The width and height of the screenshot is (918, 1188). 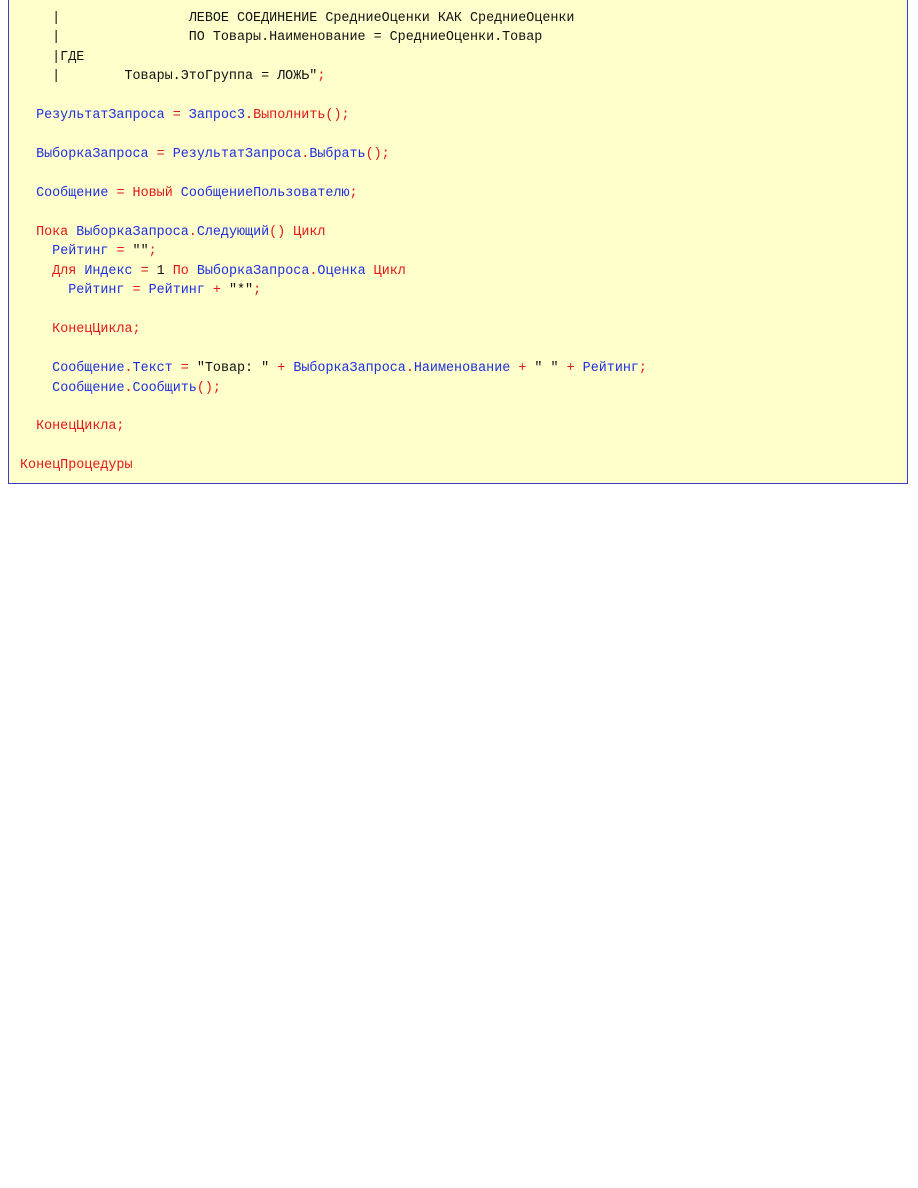 I want to click on code-token: Текст, so click(x=152, y=369).